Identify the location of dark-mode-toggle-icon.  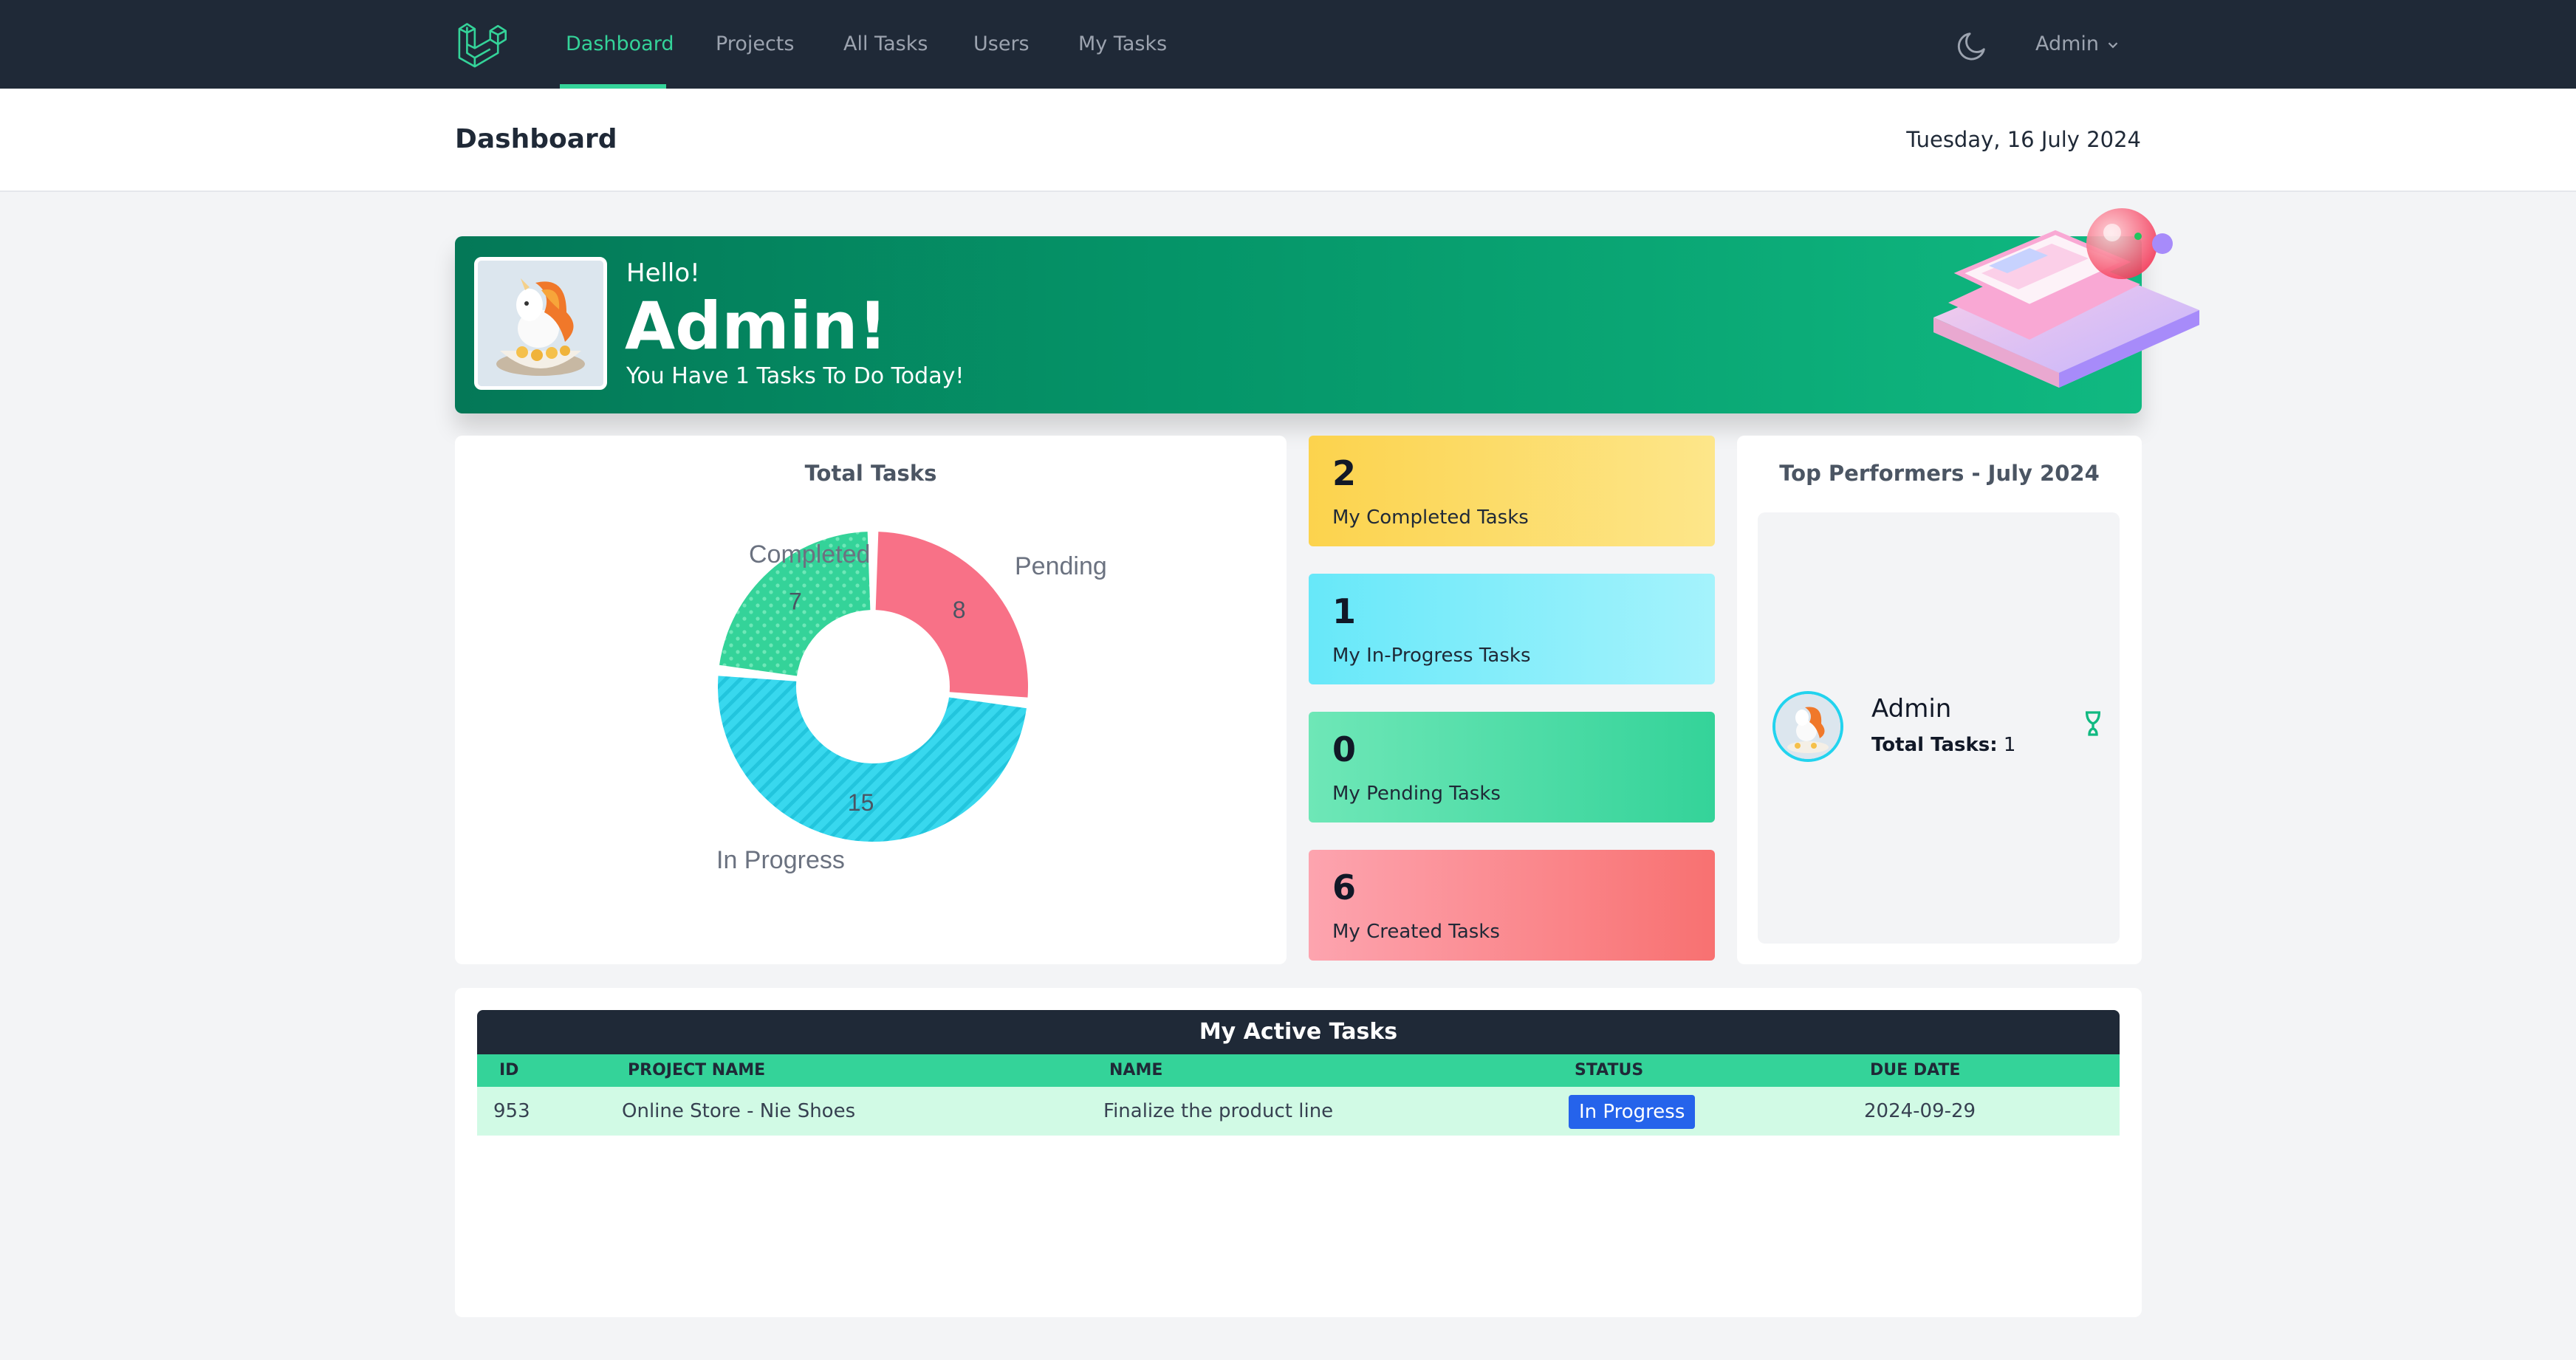
(1973, 45).